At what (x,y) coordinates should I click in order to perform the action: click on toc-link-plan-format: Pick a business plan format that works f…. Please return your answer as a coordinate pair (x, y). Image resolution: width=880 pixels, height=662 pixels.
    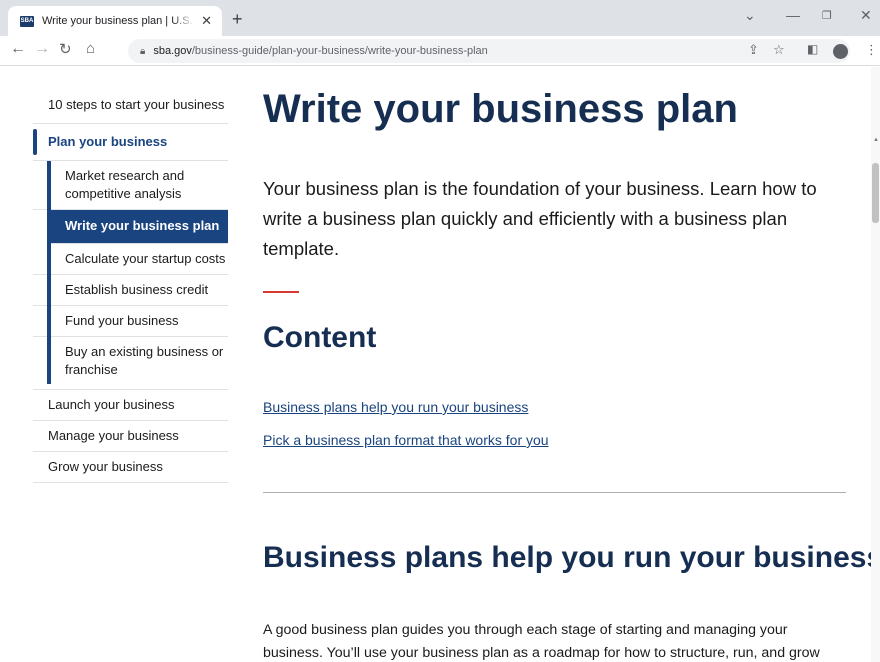
    Looking at the image, I should click on (406, 440).